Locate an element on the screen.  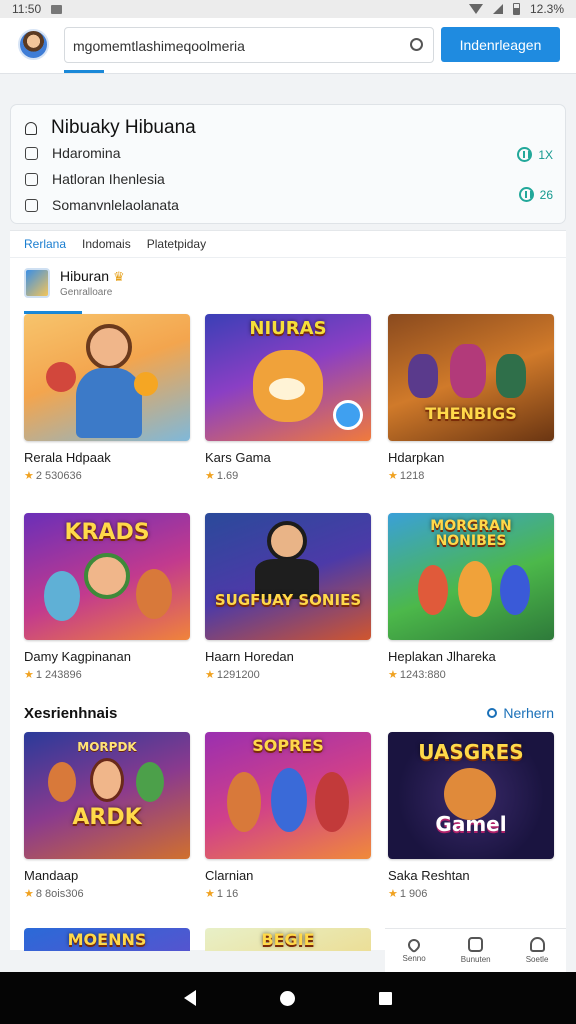
calendar-icon is located at coordinates (31, 179).